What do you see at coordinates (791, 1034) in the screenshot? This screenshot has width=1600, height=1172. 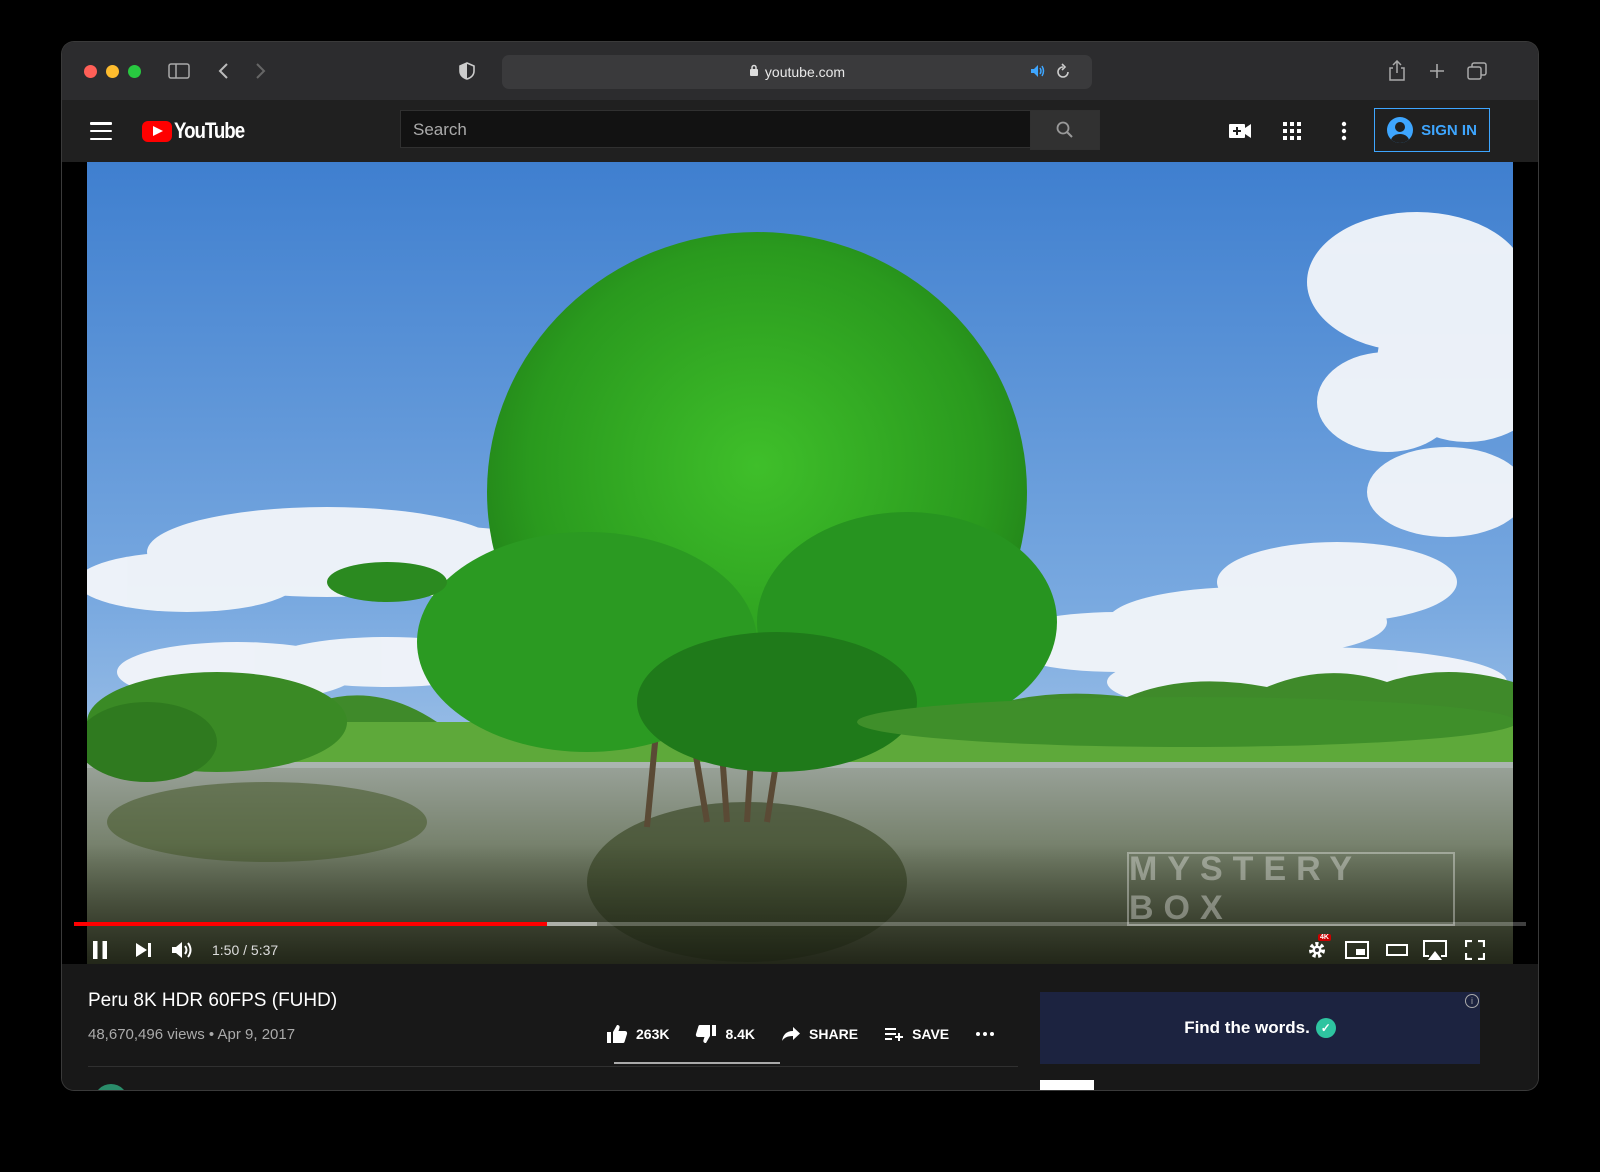 I see `share-arrow-icon` at bounding box center [791, 1034].